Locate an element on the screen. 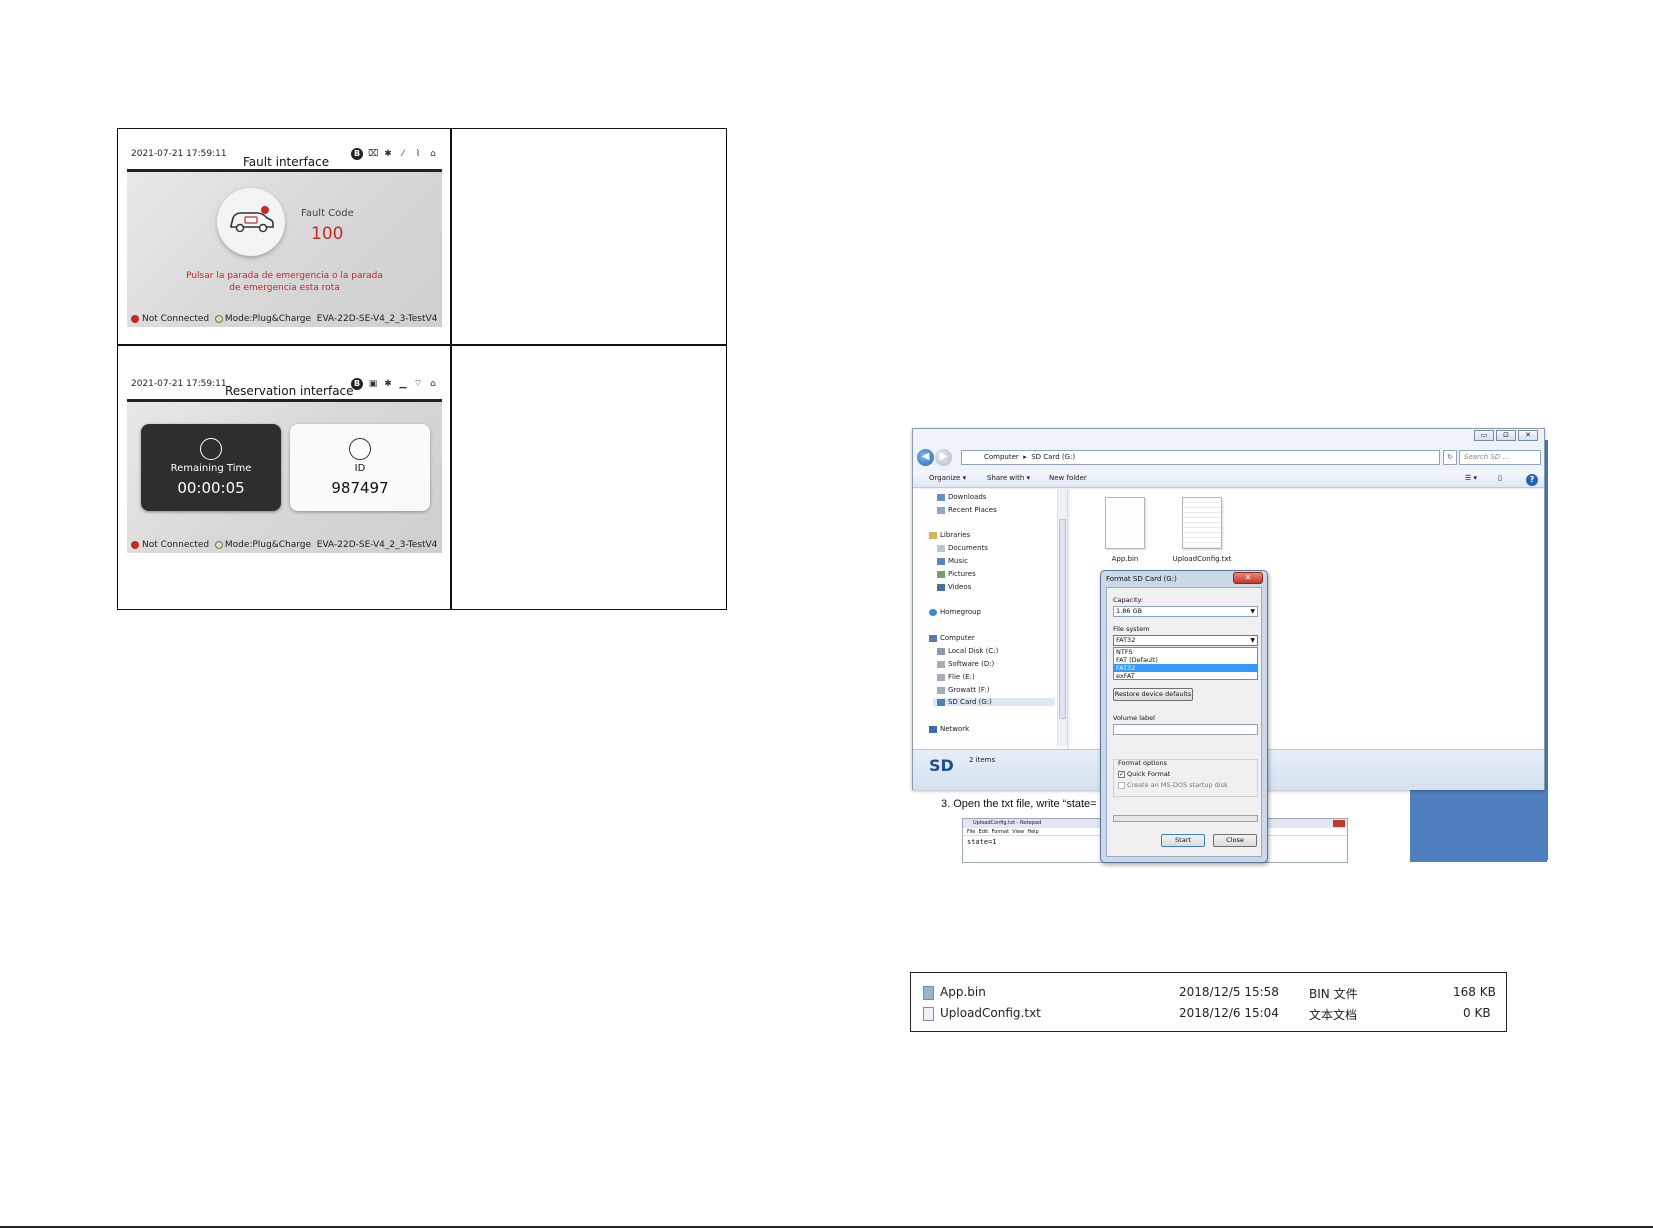  capacity-select: 1.86 GB ▼ is located at coordinates (1185, 611).